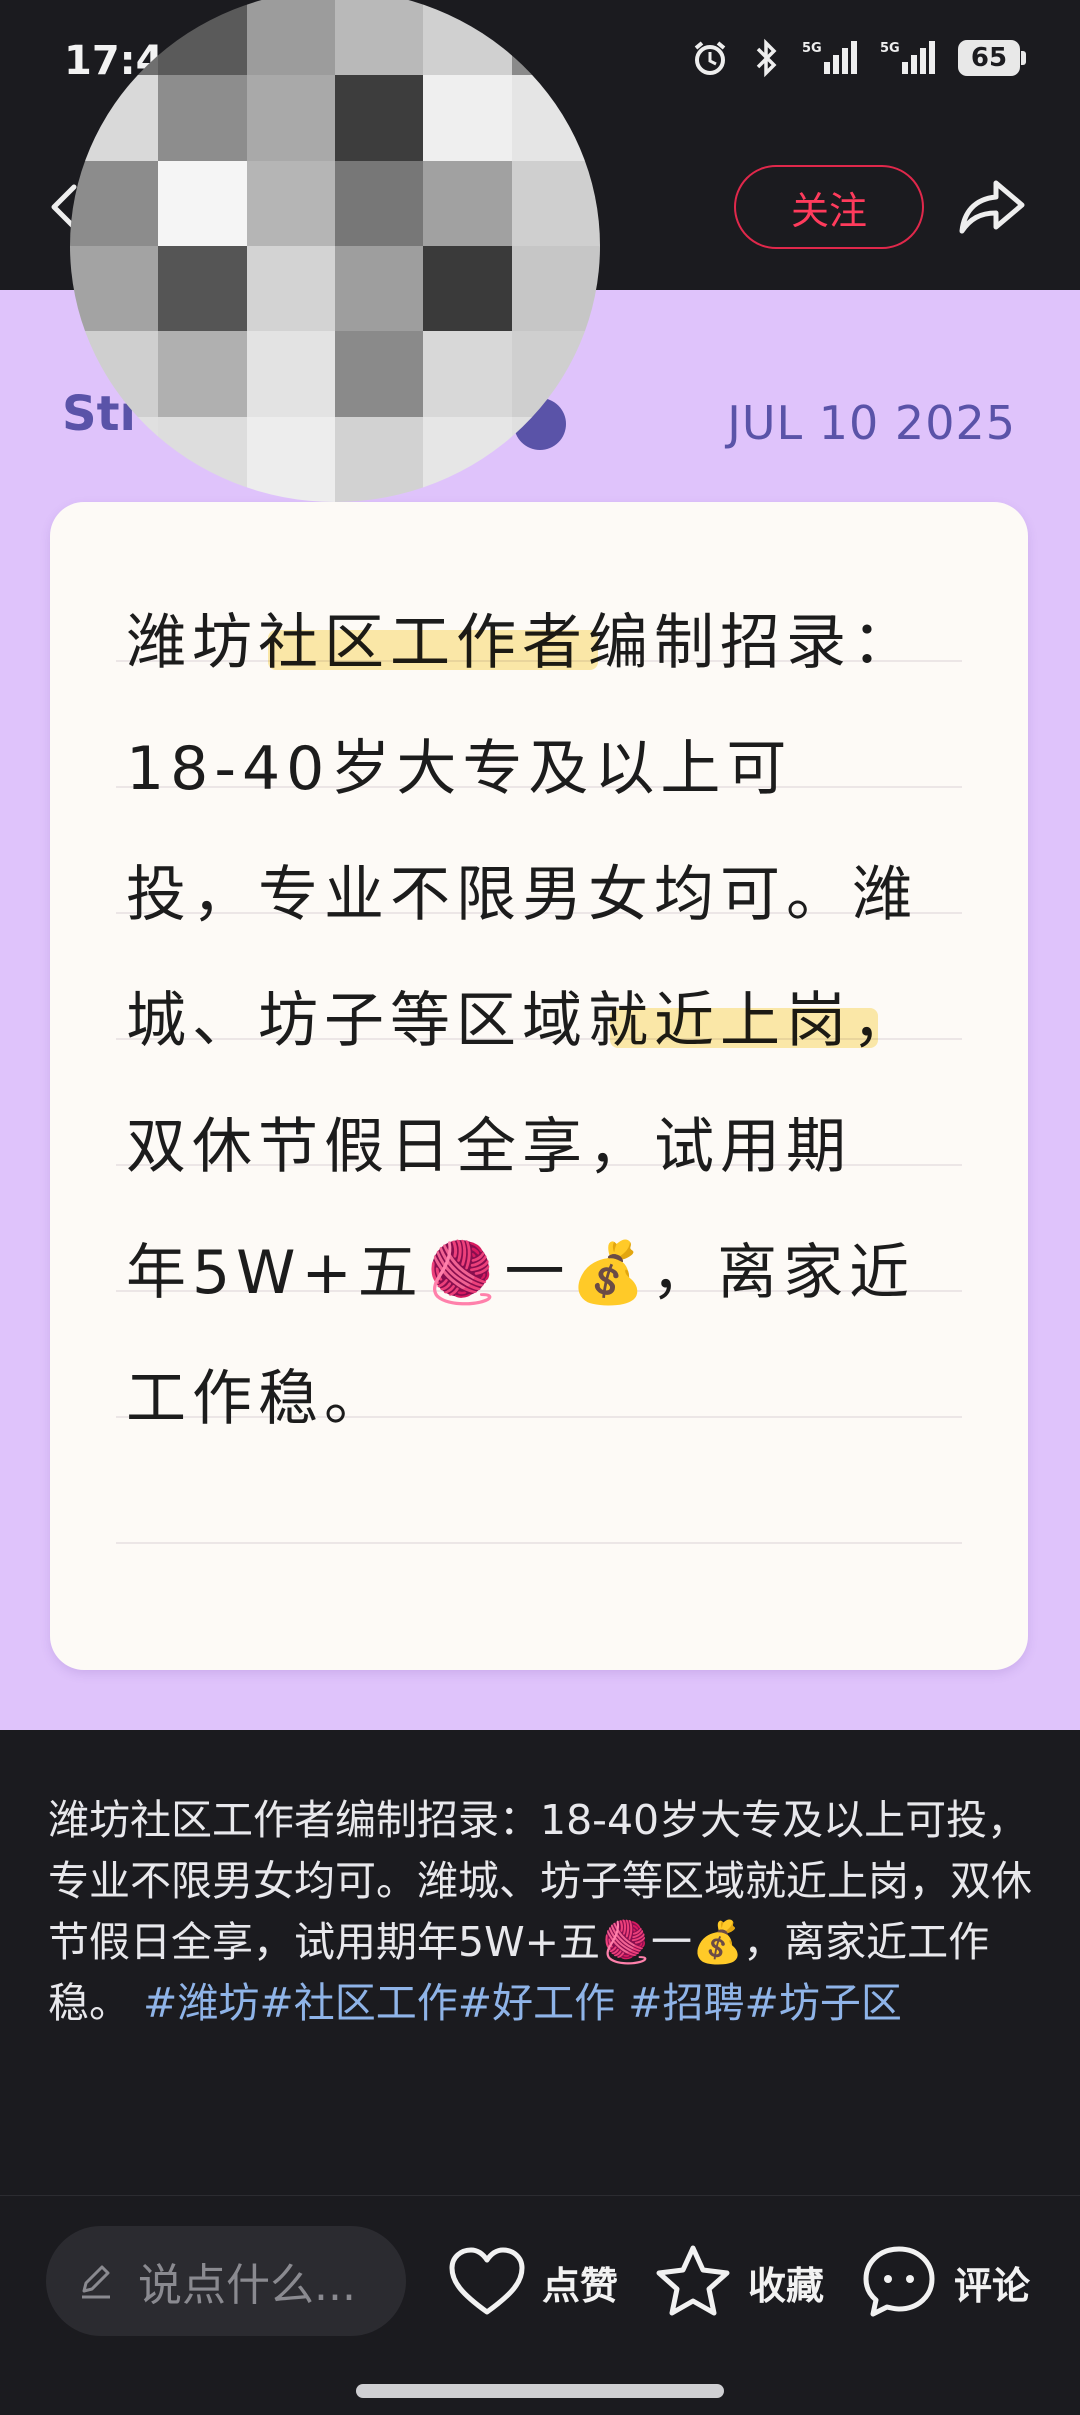  Describe the element at coordinates (580, 2285) in the screenshot. I see `like-label: 点赞` at that location.